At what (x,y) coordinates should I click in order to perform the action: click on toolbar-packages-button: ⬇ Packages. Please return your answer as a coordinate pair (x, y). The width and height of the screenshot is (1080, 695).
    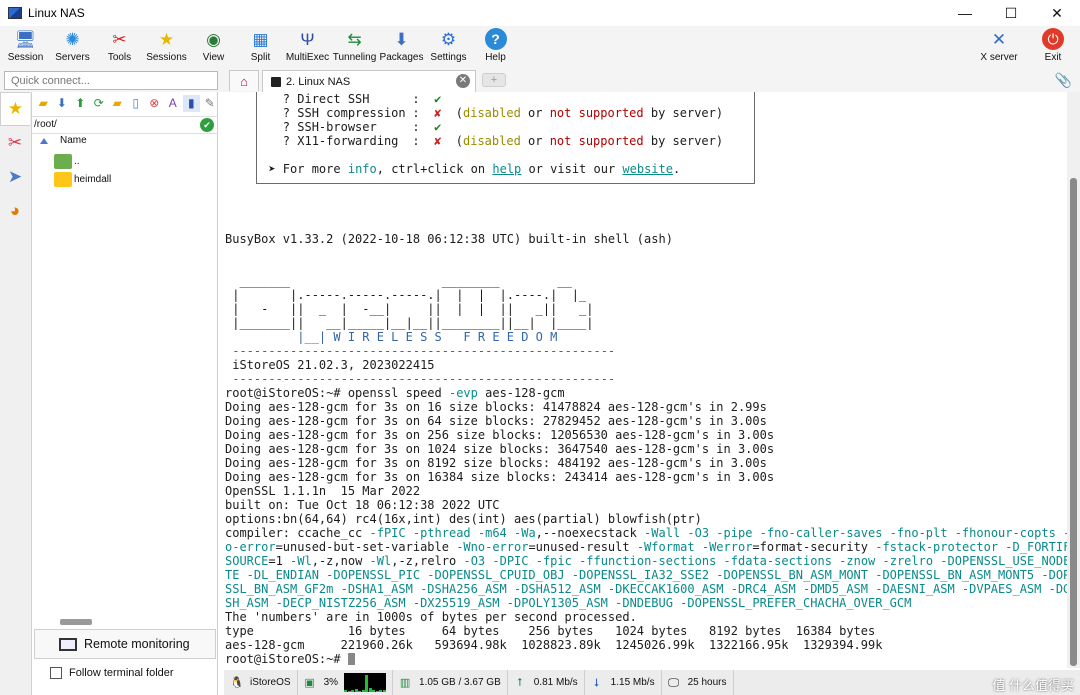
    Looking at the image, I should click on (401, 47).